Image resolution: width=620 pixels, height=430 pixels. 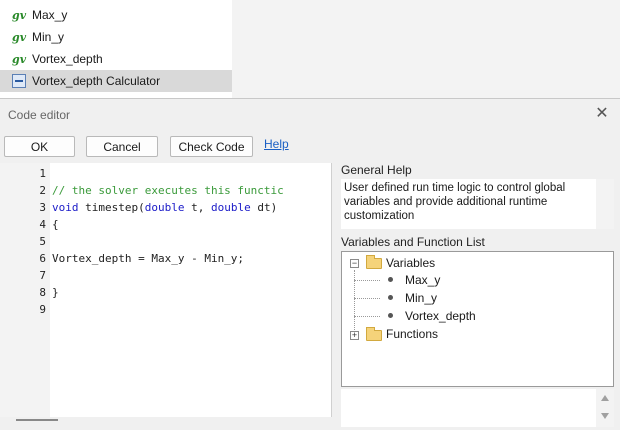 What do you see at coordinates (422, 280) in the screenshot?
I see `variable-item: Max_y` at bounding box center [422, 280].